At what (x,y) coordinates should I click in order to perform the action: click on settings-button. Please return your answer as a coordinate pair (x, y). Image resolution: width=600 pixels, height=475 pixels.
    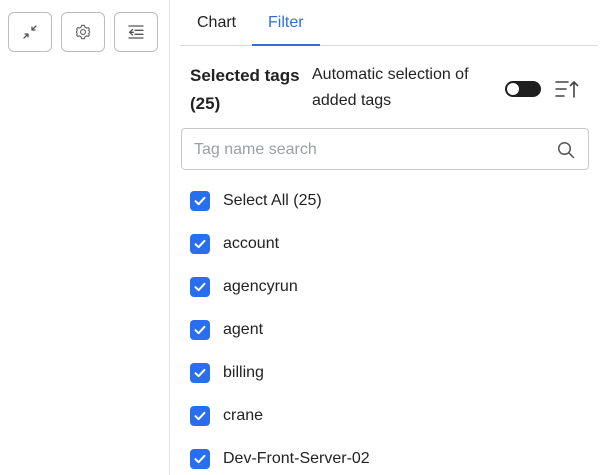
    Looking at the image, I should click on (83, 32).